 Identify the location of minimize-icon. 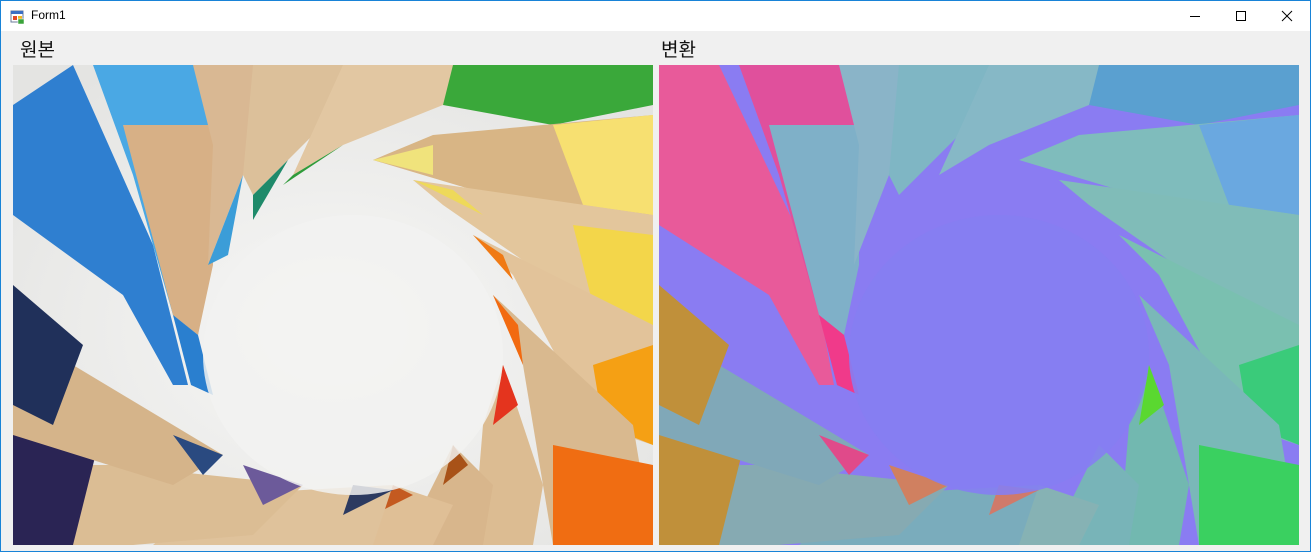
(1195, 16).